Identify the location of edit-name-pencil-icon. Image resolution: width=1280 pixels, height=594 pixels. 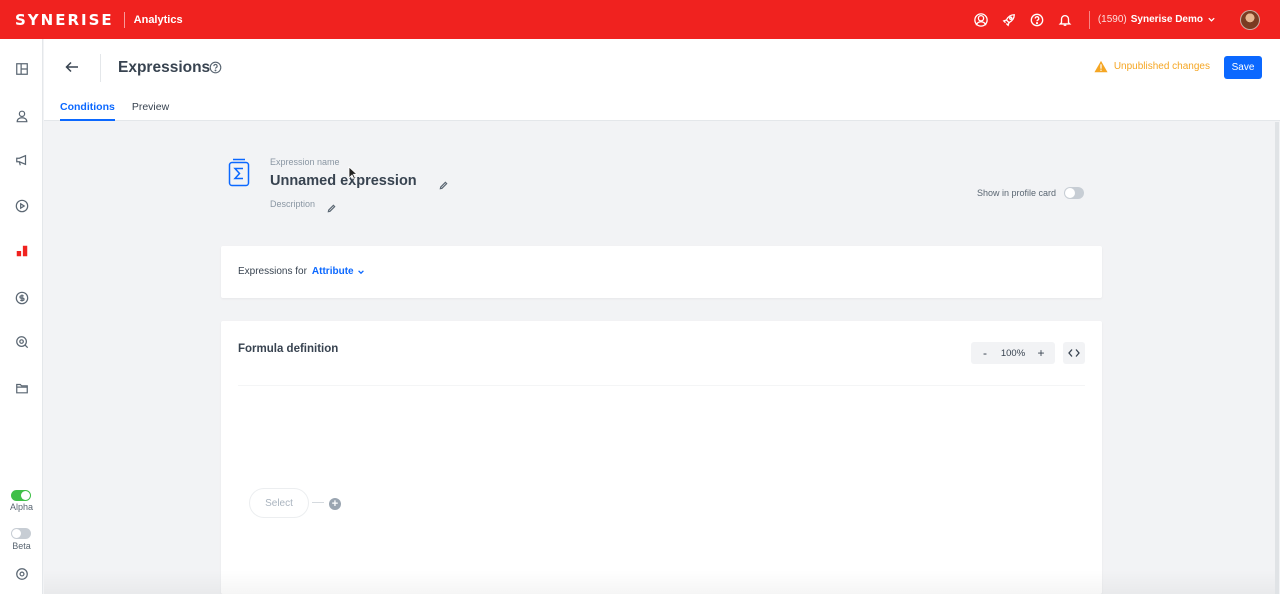
(443, 183).